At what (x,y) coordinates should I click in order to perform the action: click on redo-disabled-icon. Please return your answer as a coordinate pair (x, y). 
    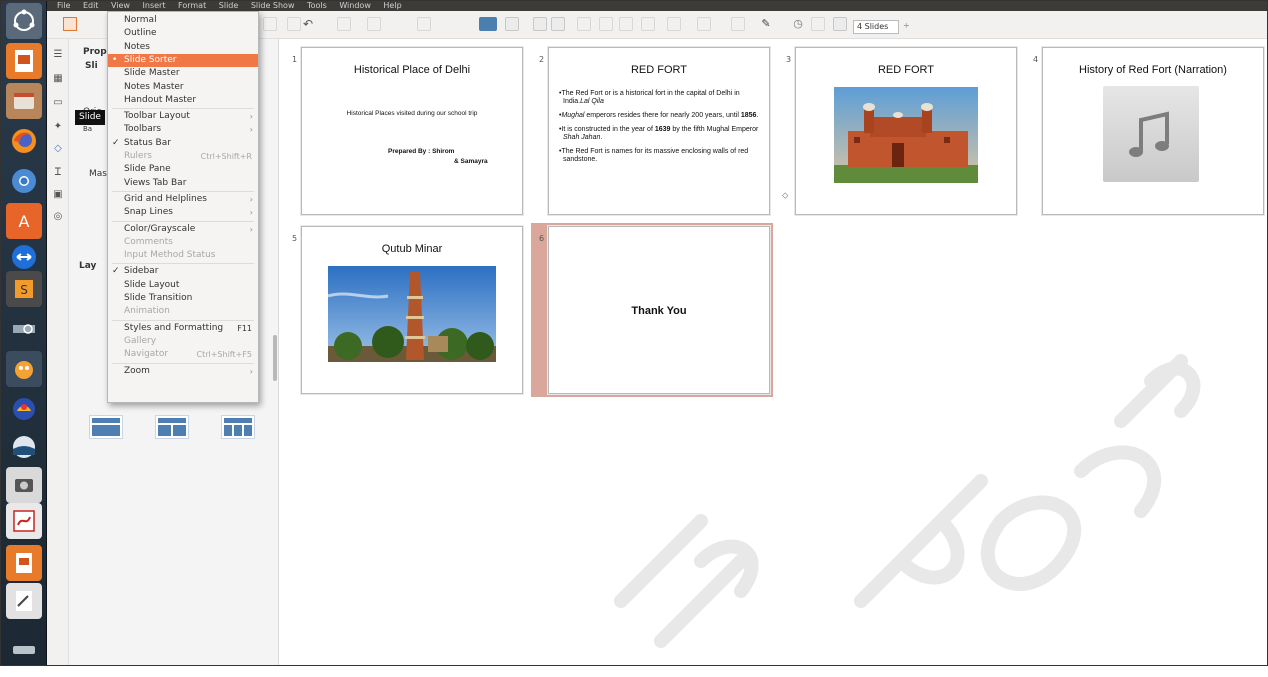
    Looking at the image, I should click on (344, 24).